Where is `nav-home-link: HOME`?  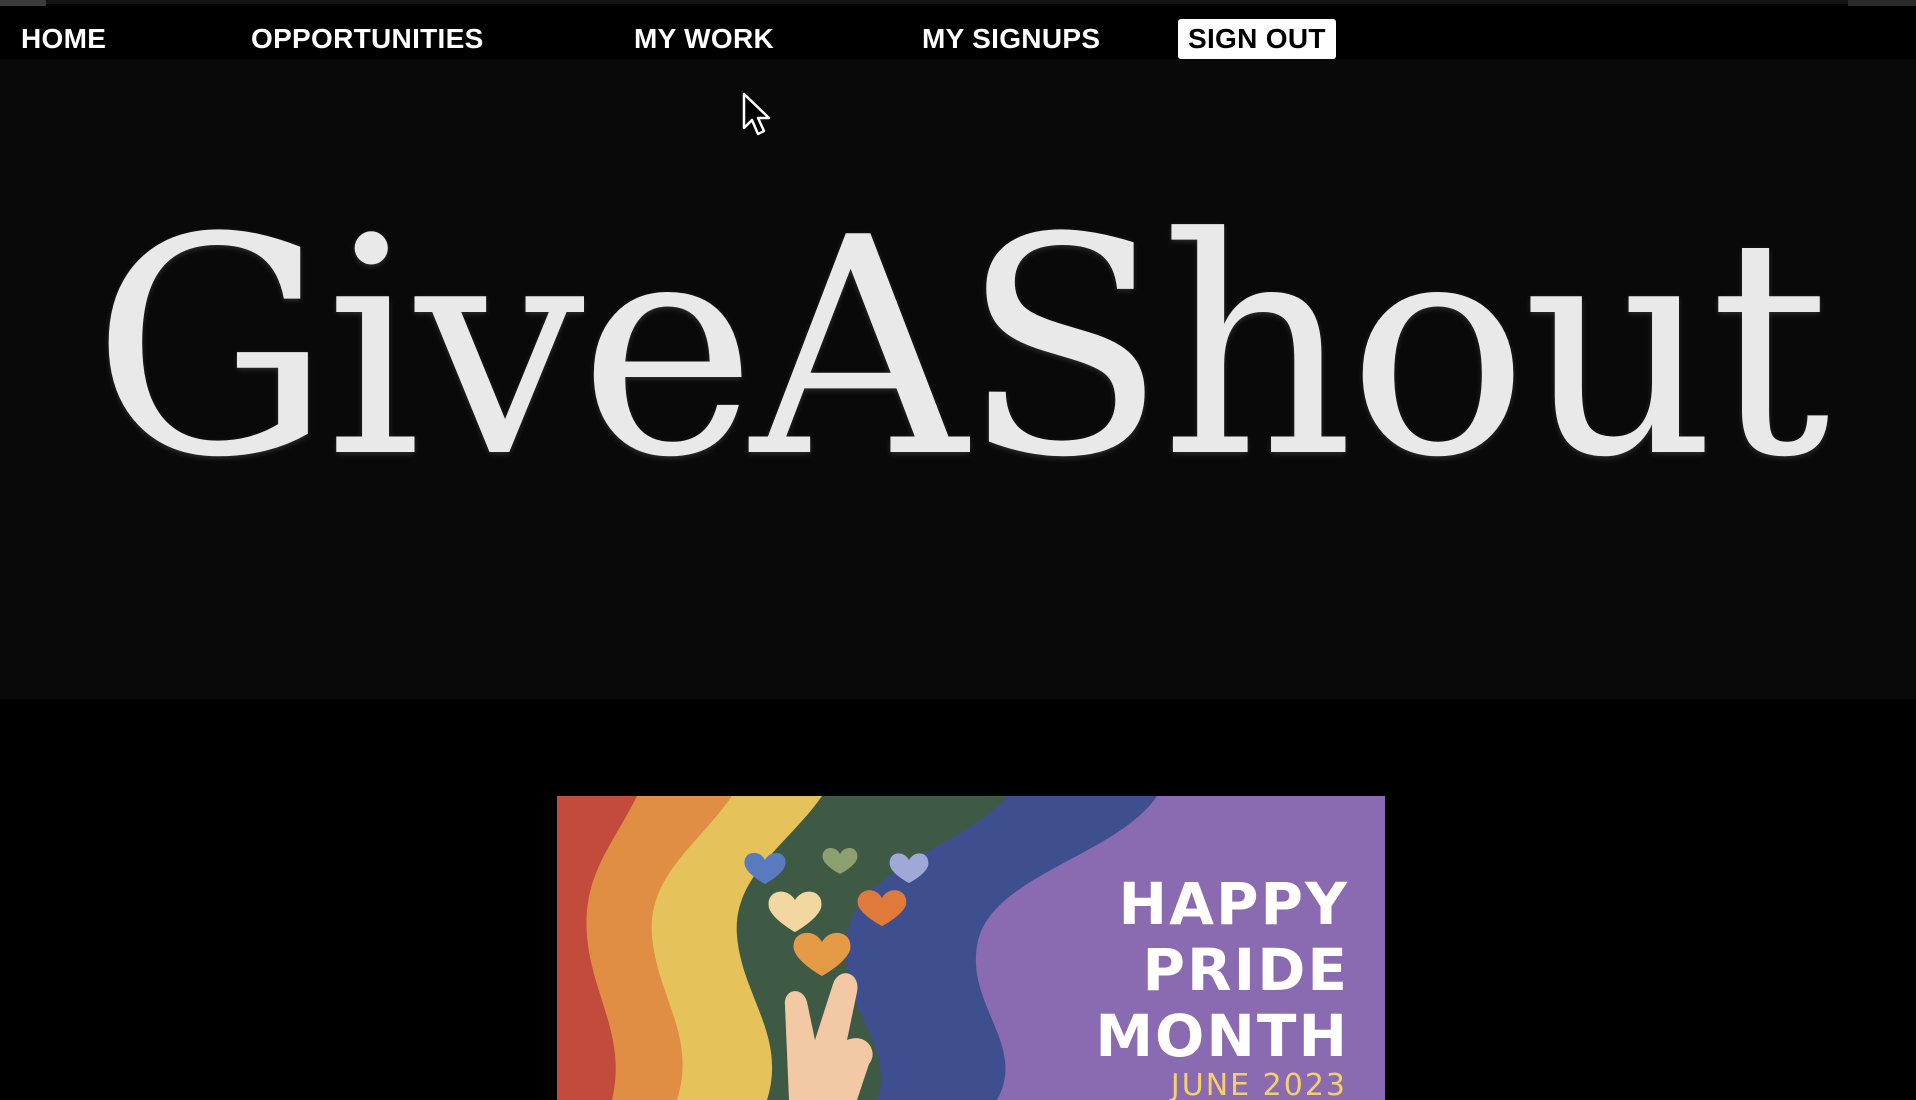 nav-home-link: HOME is located at coordinates (63, 39).